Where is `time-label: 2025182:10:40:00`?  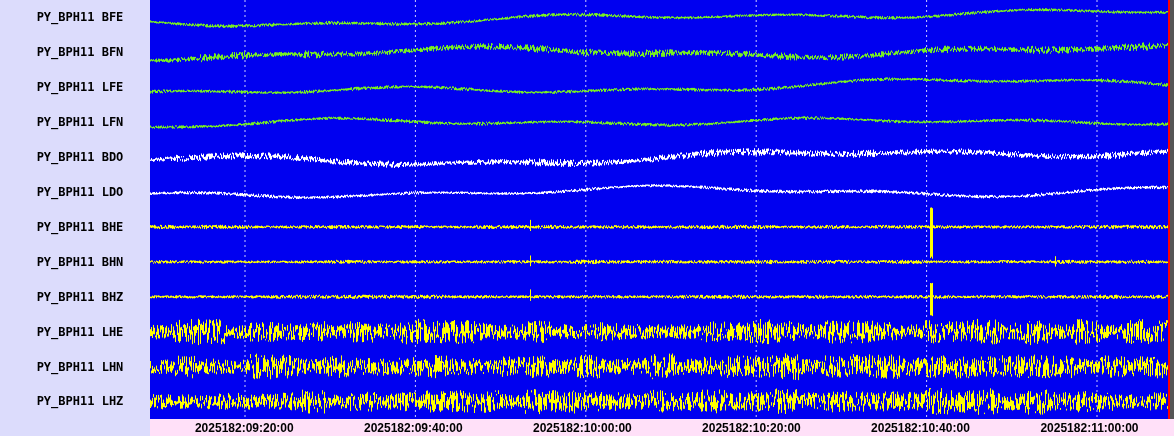 time-label: 2025182:10:40:00 is located at coordinates (920, 427).